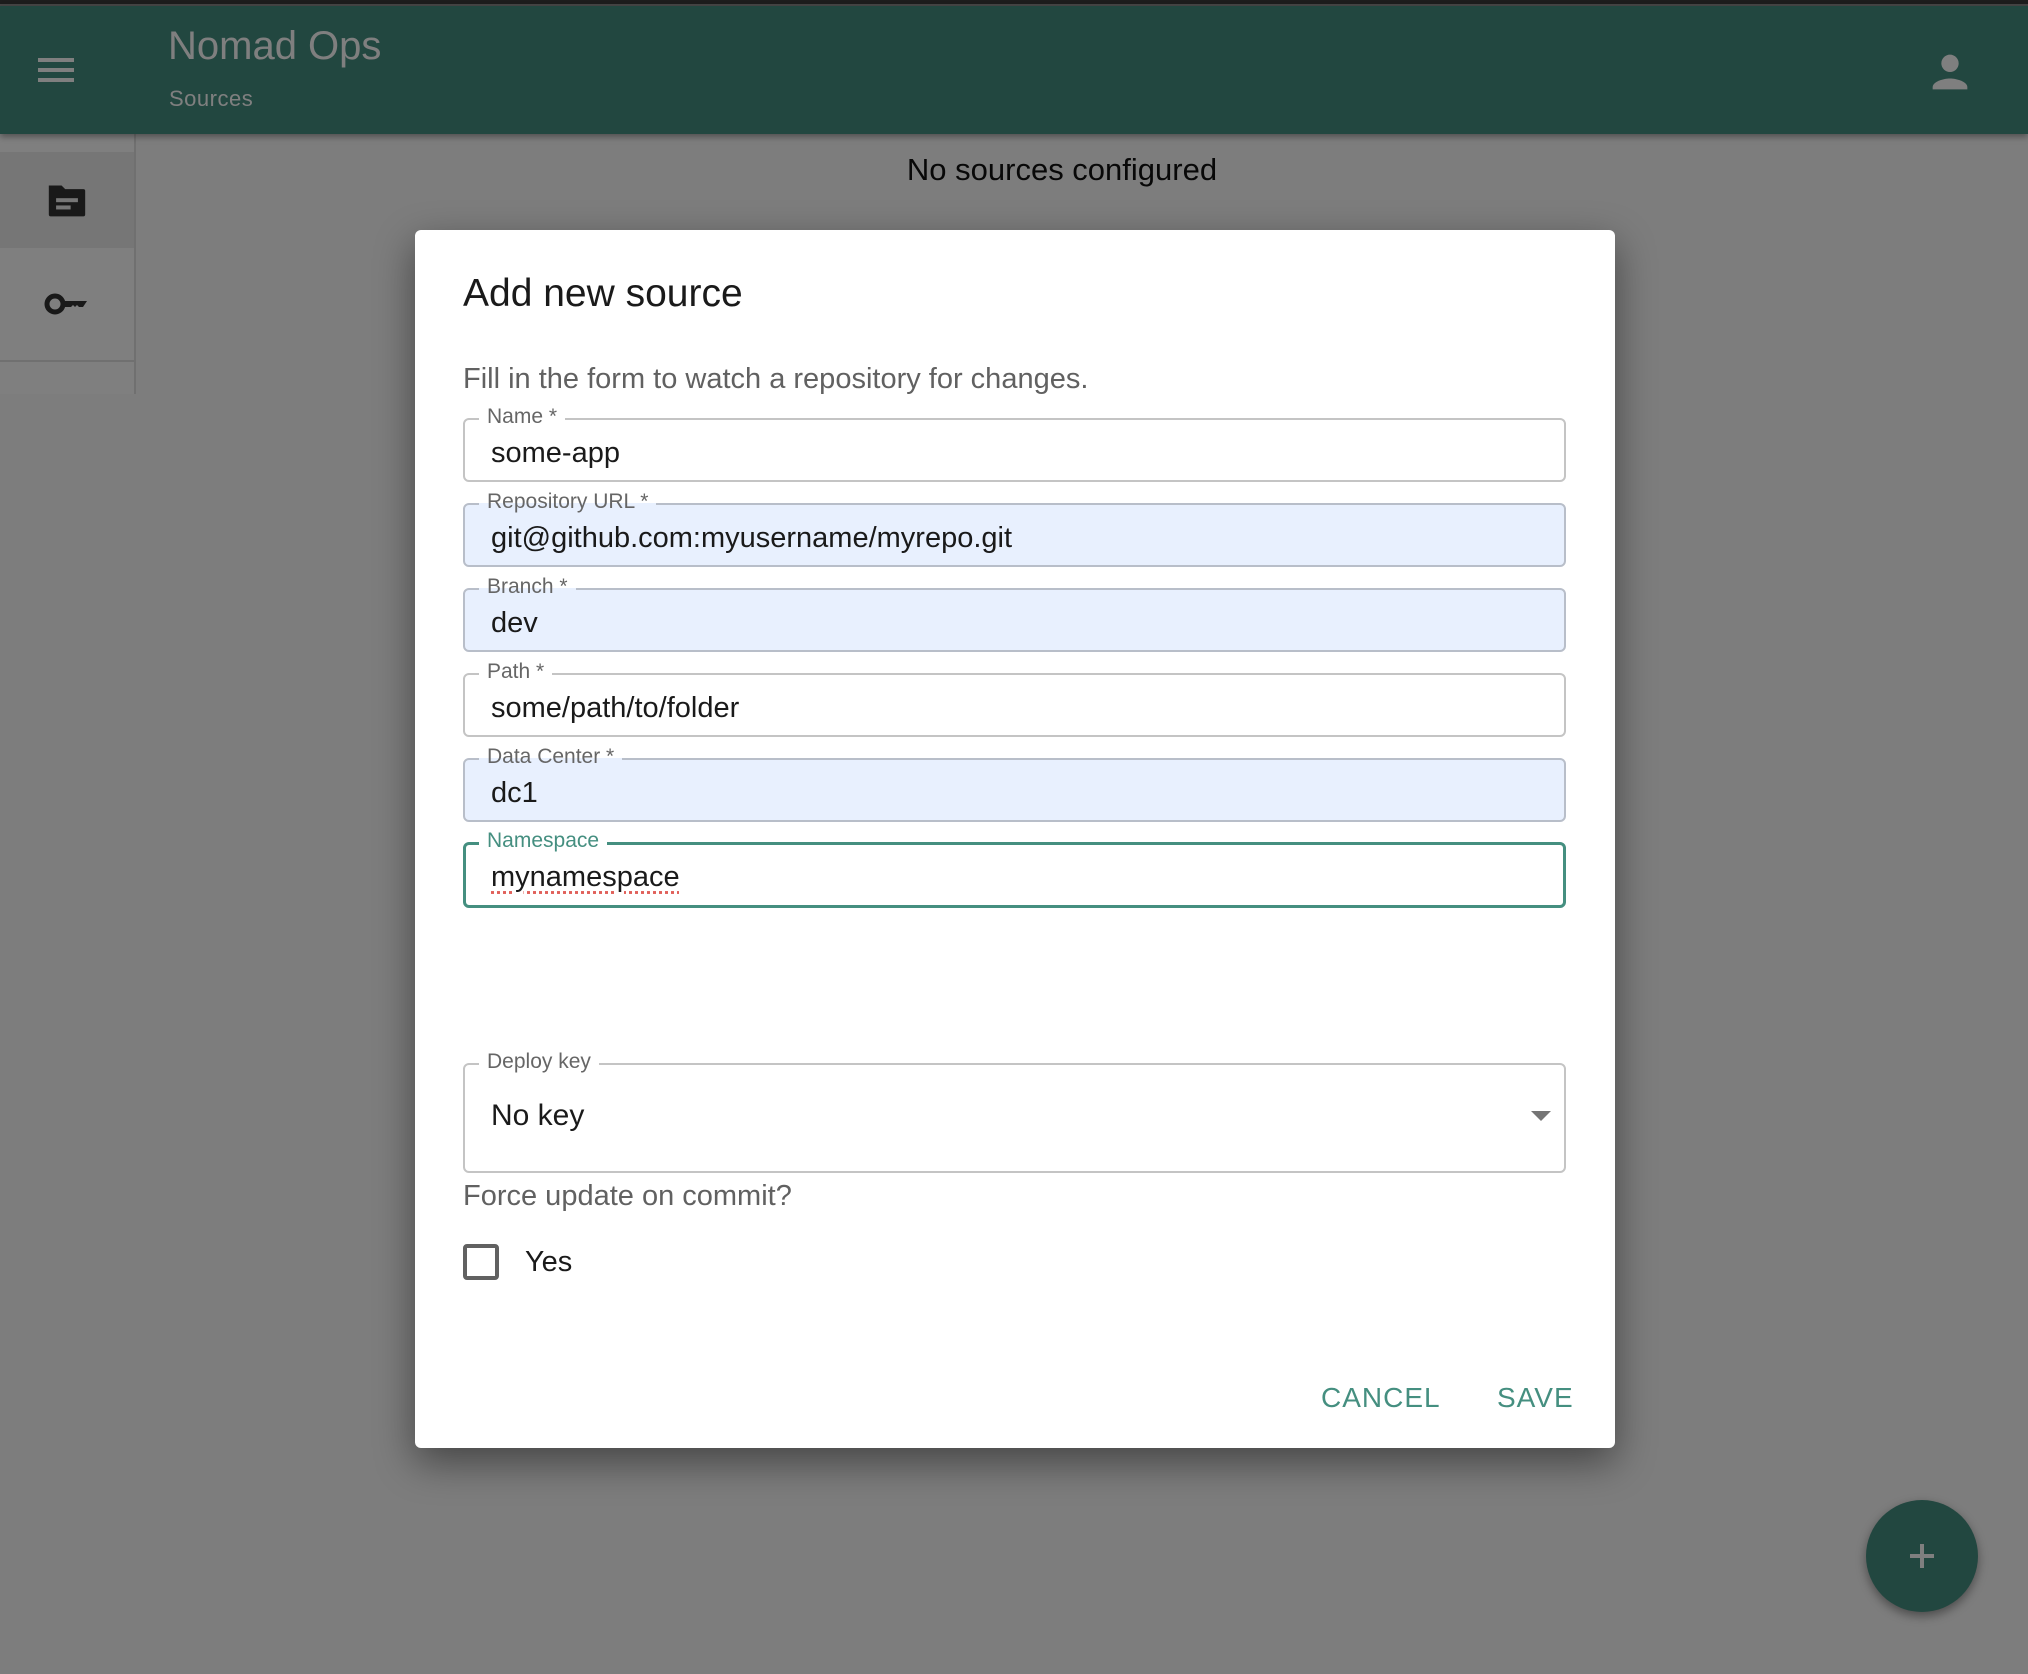 Image resolution: width=2028 pixels, height=1674 pixels. I want to click on deploy-key-label: Deploy key, so click(539, 1062).